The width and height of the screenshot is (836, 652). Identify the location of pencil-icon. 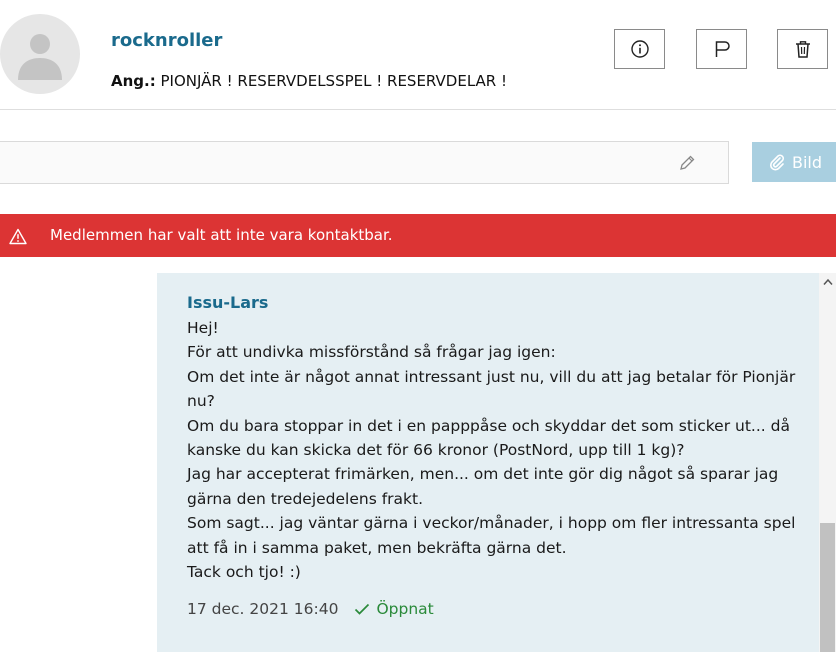
(687, 163).